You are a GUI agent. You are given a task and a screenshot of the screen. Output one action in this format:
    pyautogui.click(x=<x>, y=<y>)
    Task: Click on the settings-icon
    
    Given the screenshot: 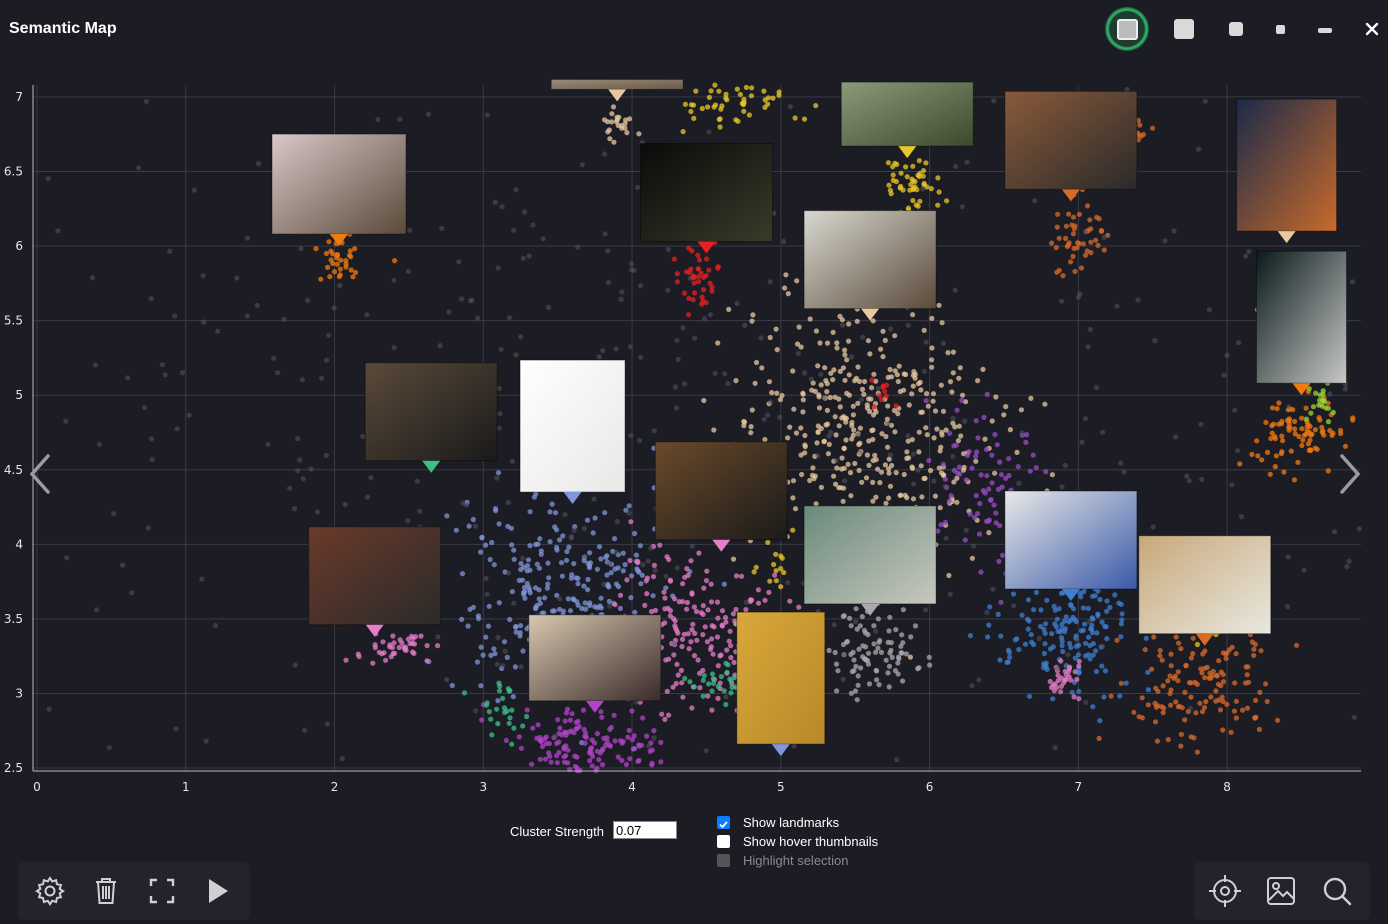 What is the action you would take?
    pyautogui.click(x=50, y=891)
    